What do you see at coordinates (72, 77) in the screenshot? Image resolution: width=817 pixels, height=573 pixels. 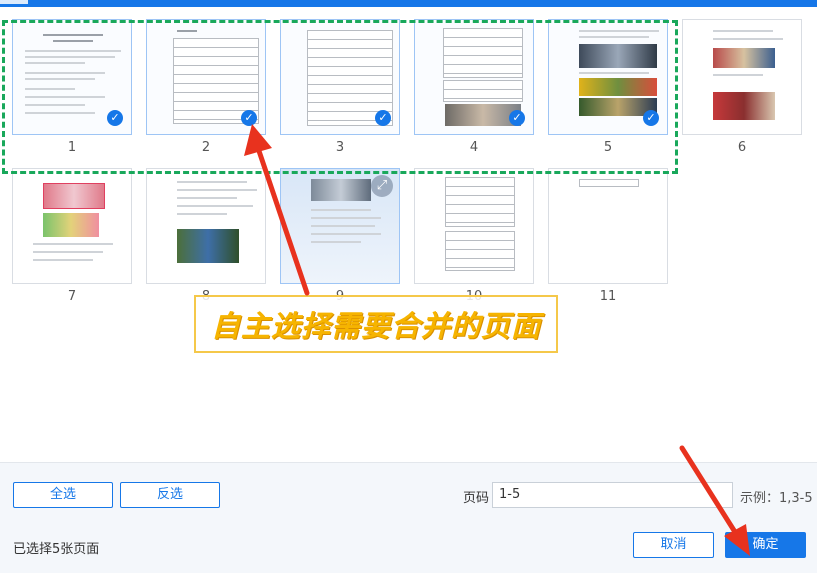 I see `page-thumbnail-1: ✓` at bounding box center [72, 77].